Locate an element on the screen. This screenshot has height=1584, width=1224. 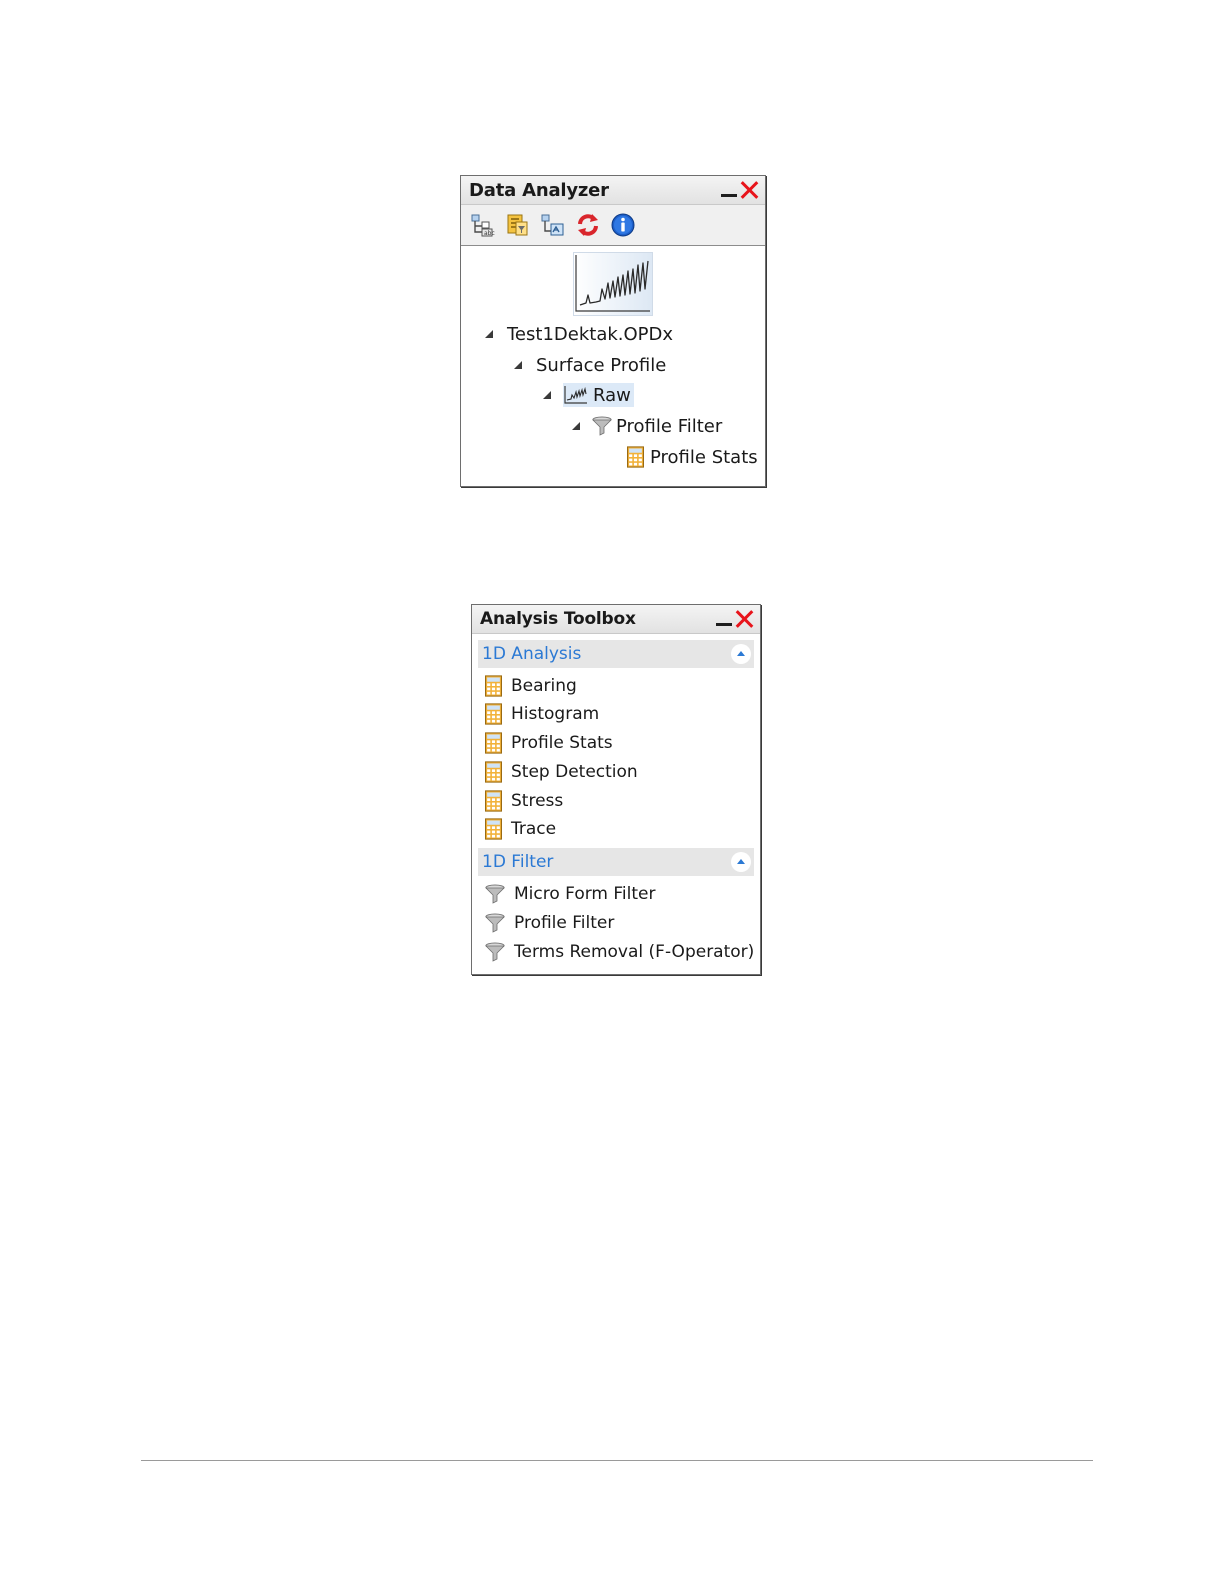
toolbox-item-micro-form-filter: Micro Form Filter is located at coordinates (570, 894).